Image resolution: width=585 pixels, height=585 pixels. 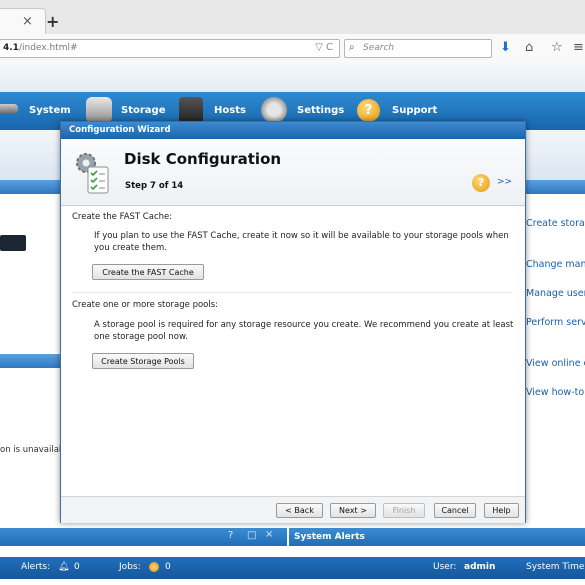 What do you see at coordinates (555, 223) in the screenshot?
I see `link-create-storage: Create stora` at bounding box center [555, 223].